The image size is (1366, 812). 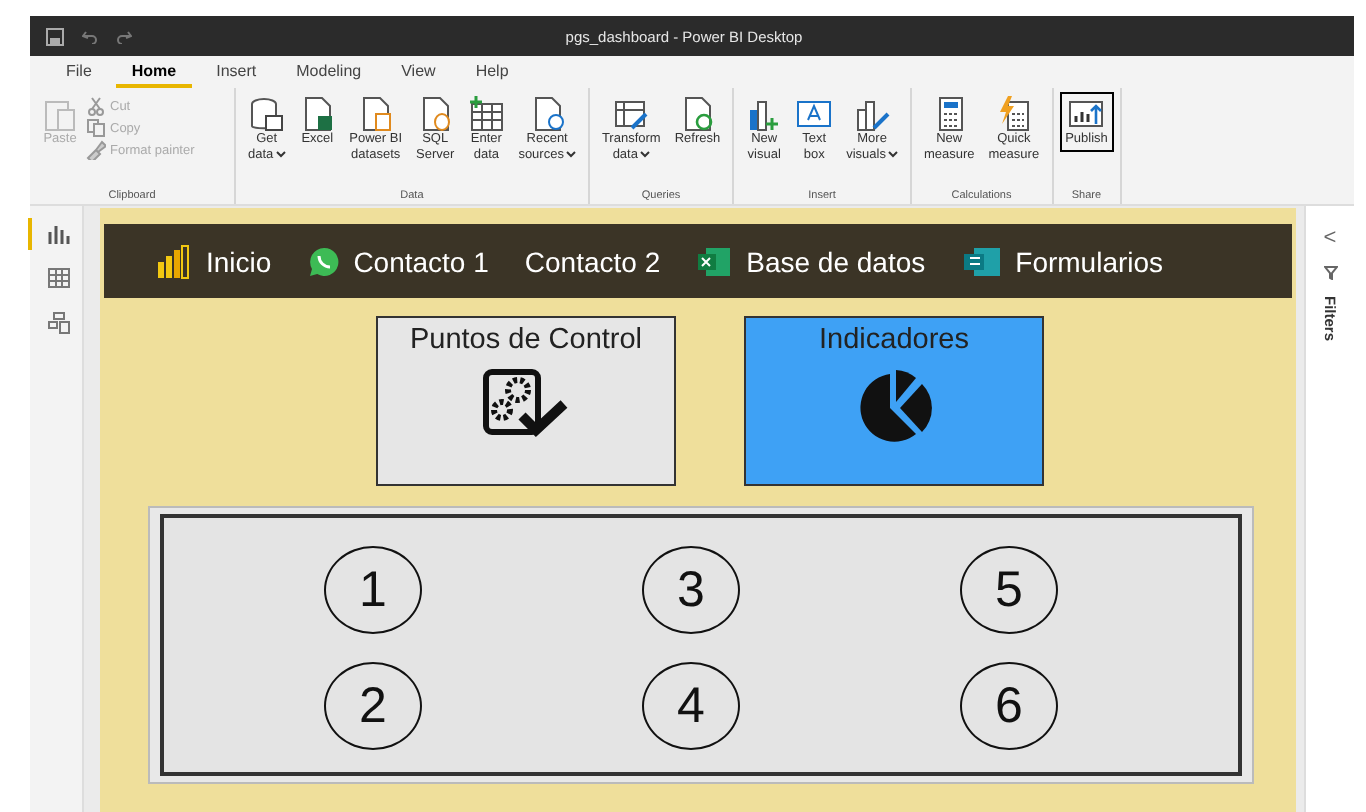 I want to click on nav-link: Contacto 2, so click(x=592, y=261).